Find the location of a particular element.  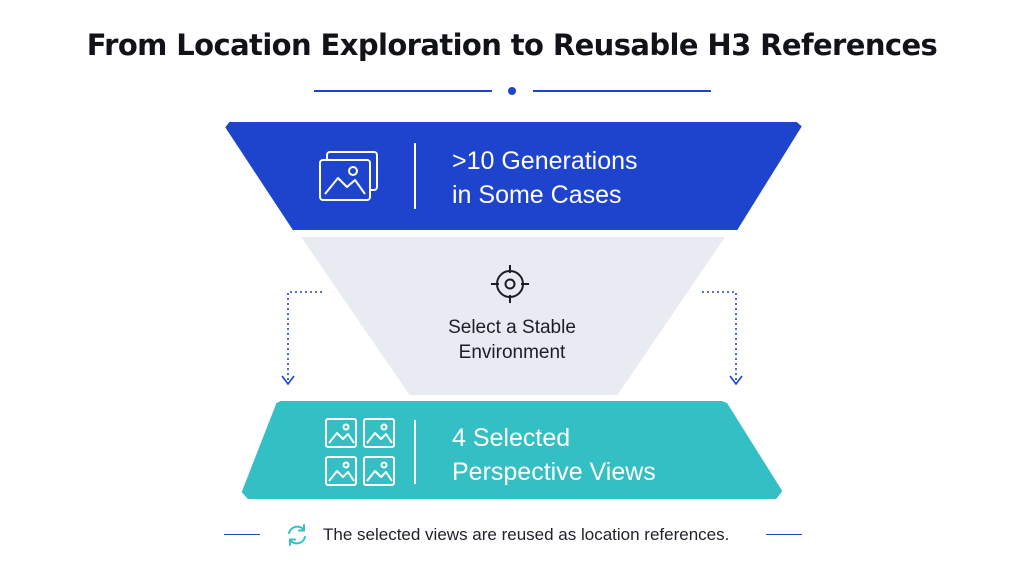

refresh-cycle-icon is located at coordinates (297, 535).